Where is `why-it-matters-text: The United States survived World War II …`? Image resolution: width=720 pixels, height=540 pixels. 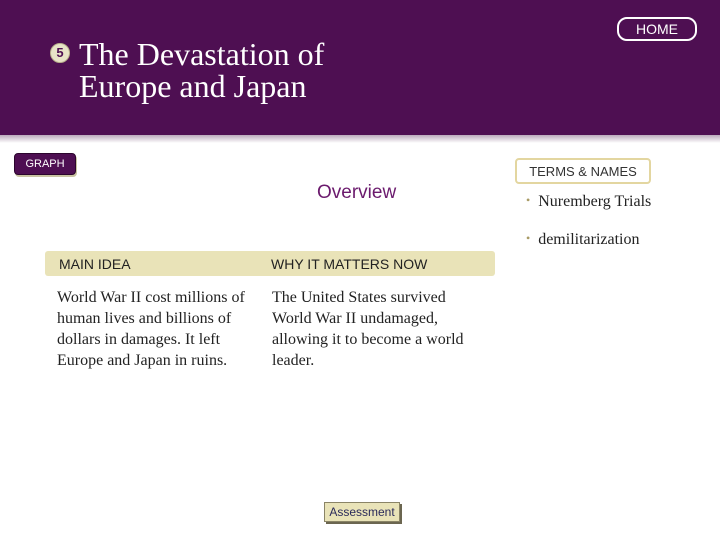
why-it-matters-text: The United States survived World War II … is located at coordinates (368, 329).